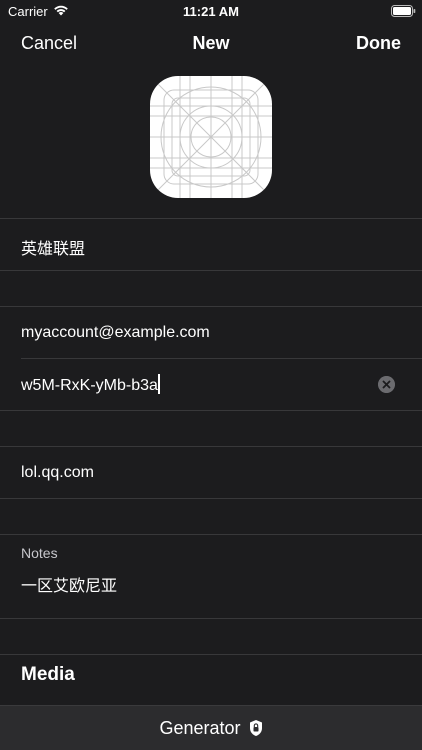  I want to click on generator-toolbar: Generator, so click(211, 727).